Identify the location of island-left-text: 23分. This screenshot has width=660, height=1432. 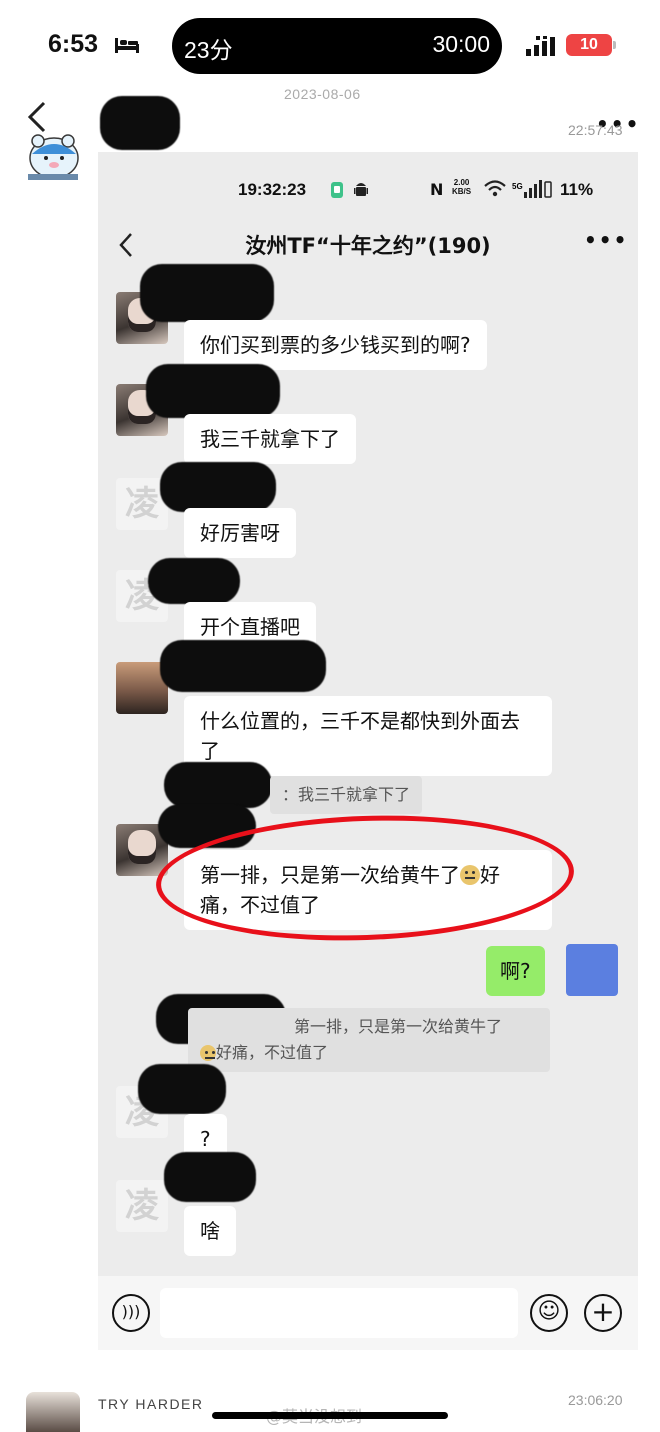
(208, 50).